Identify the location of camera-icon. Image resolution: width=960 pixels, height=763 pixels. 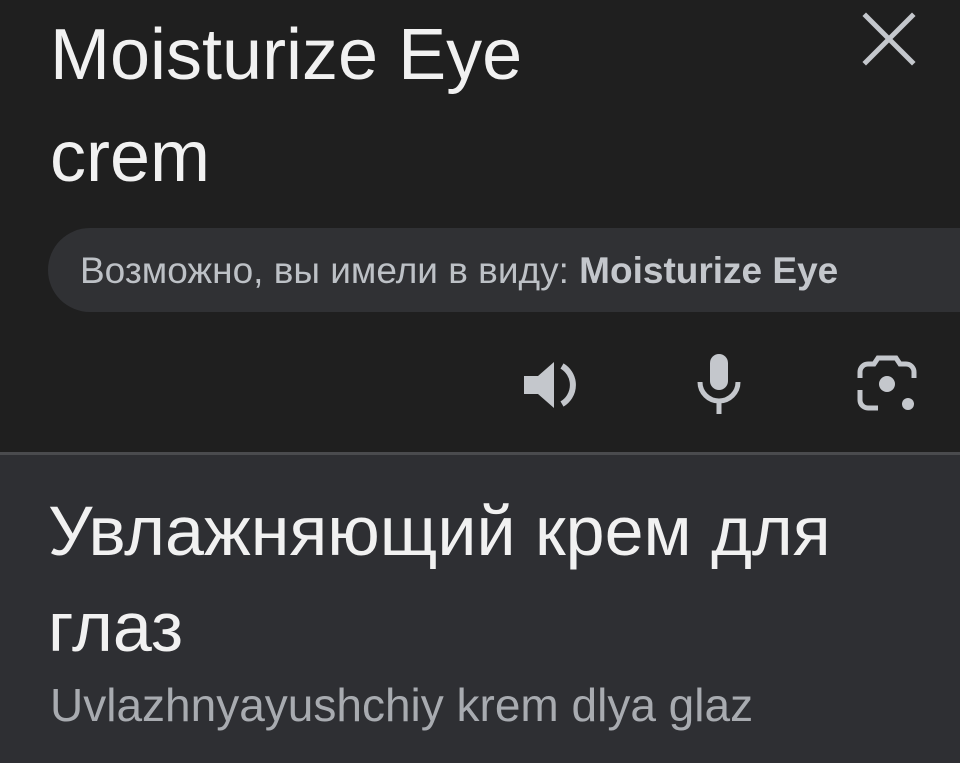
(887, 383).